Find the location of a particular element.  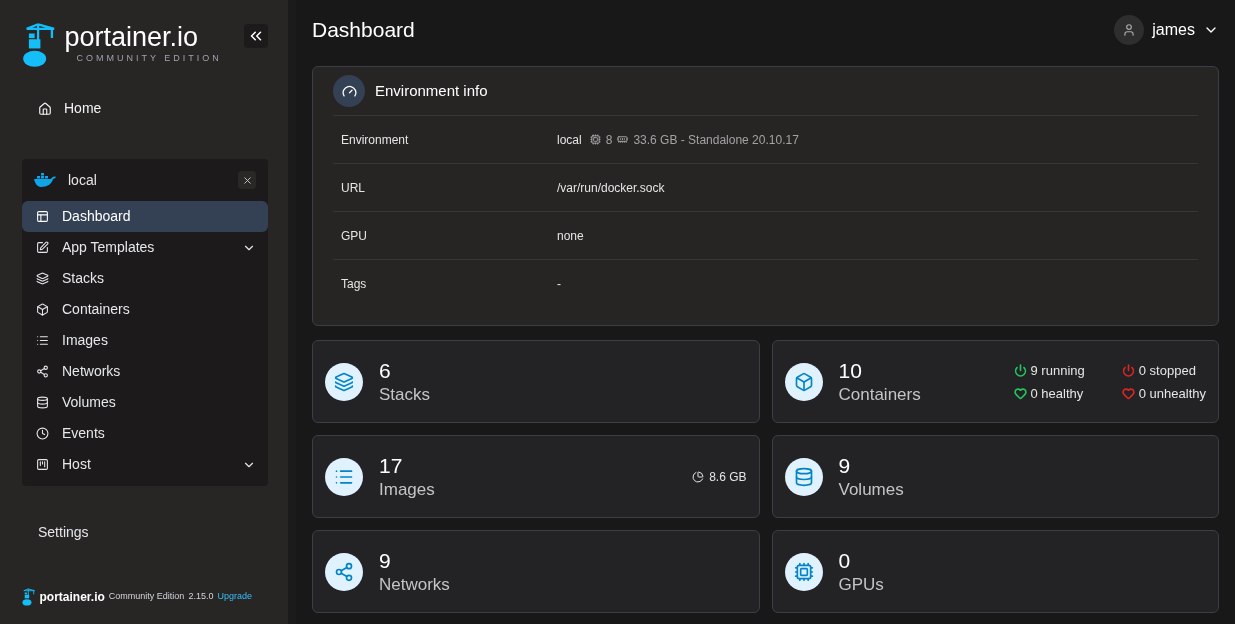

page-title: Dashboard is located at coordinates (363, 30).